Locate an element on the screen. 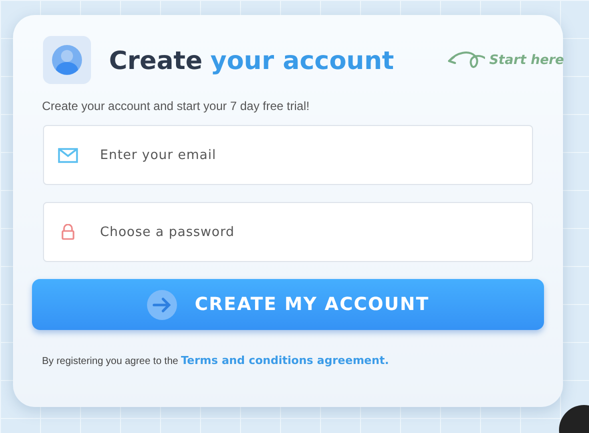  arrow-right-icon is located at coordinates (161, 305).